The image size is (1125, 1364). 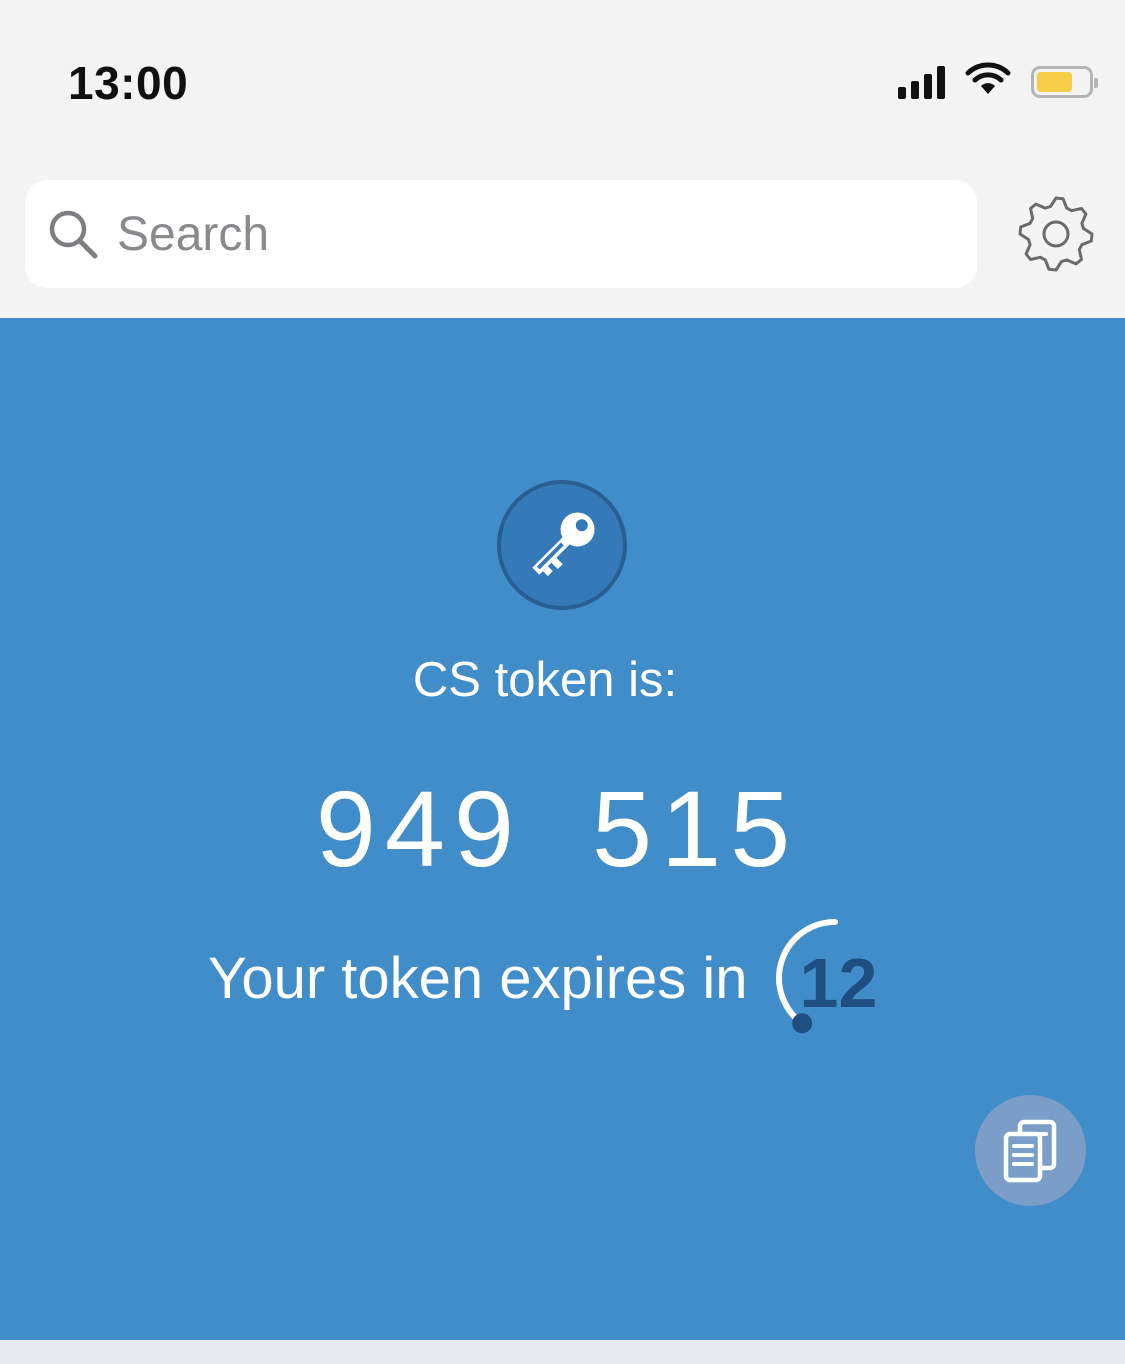 I want to click on cellular-signal-icon, so click(x=921, y=82).